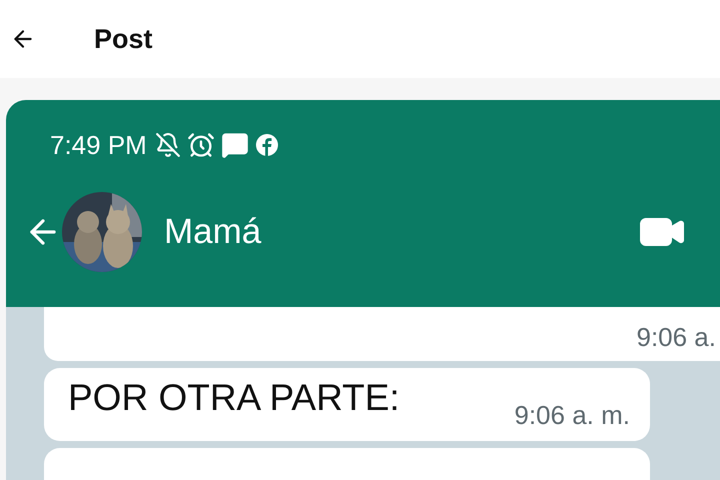 The width and height of the screenshot is (720, 480). What do you see at coordinates (98, 145) in the screenshot?
I see `status-time: 7:49 PM` at bounding box center [98, 145].